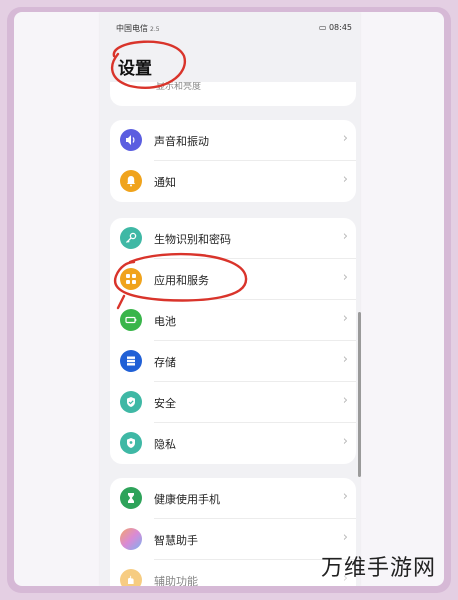 Image resolution: width=458 pixels, height=600 pixels. I want to click on annotation-circle-apps, so click(180, 281).